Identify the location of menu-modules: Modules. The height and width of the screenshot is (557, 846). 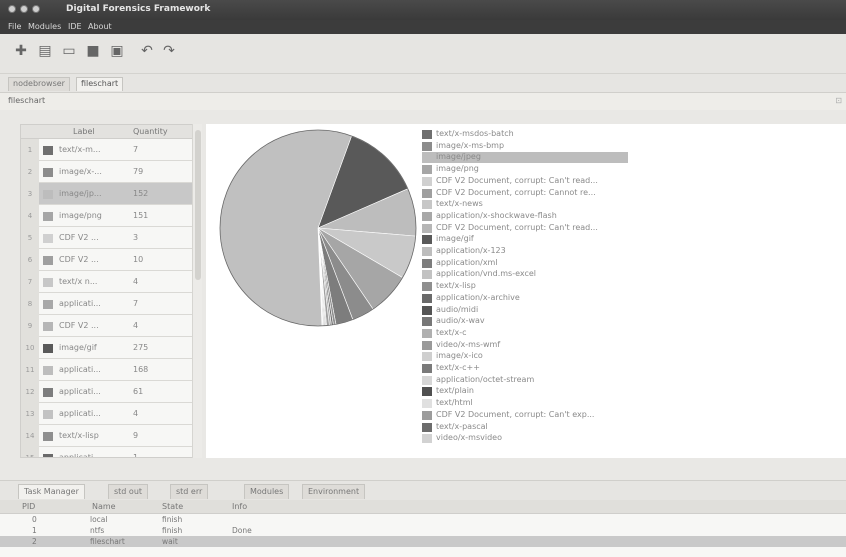
(44, 26).